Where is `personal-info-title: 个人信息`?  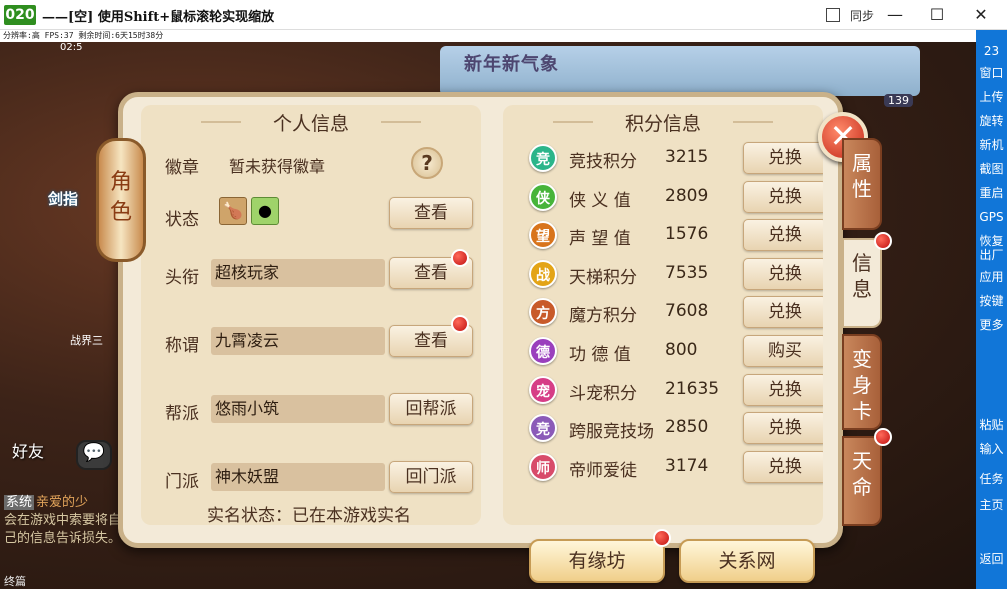 personal-info-title: 个人信息 is located at coordinates (311, 122).